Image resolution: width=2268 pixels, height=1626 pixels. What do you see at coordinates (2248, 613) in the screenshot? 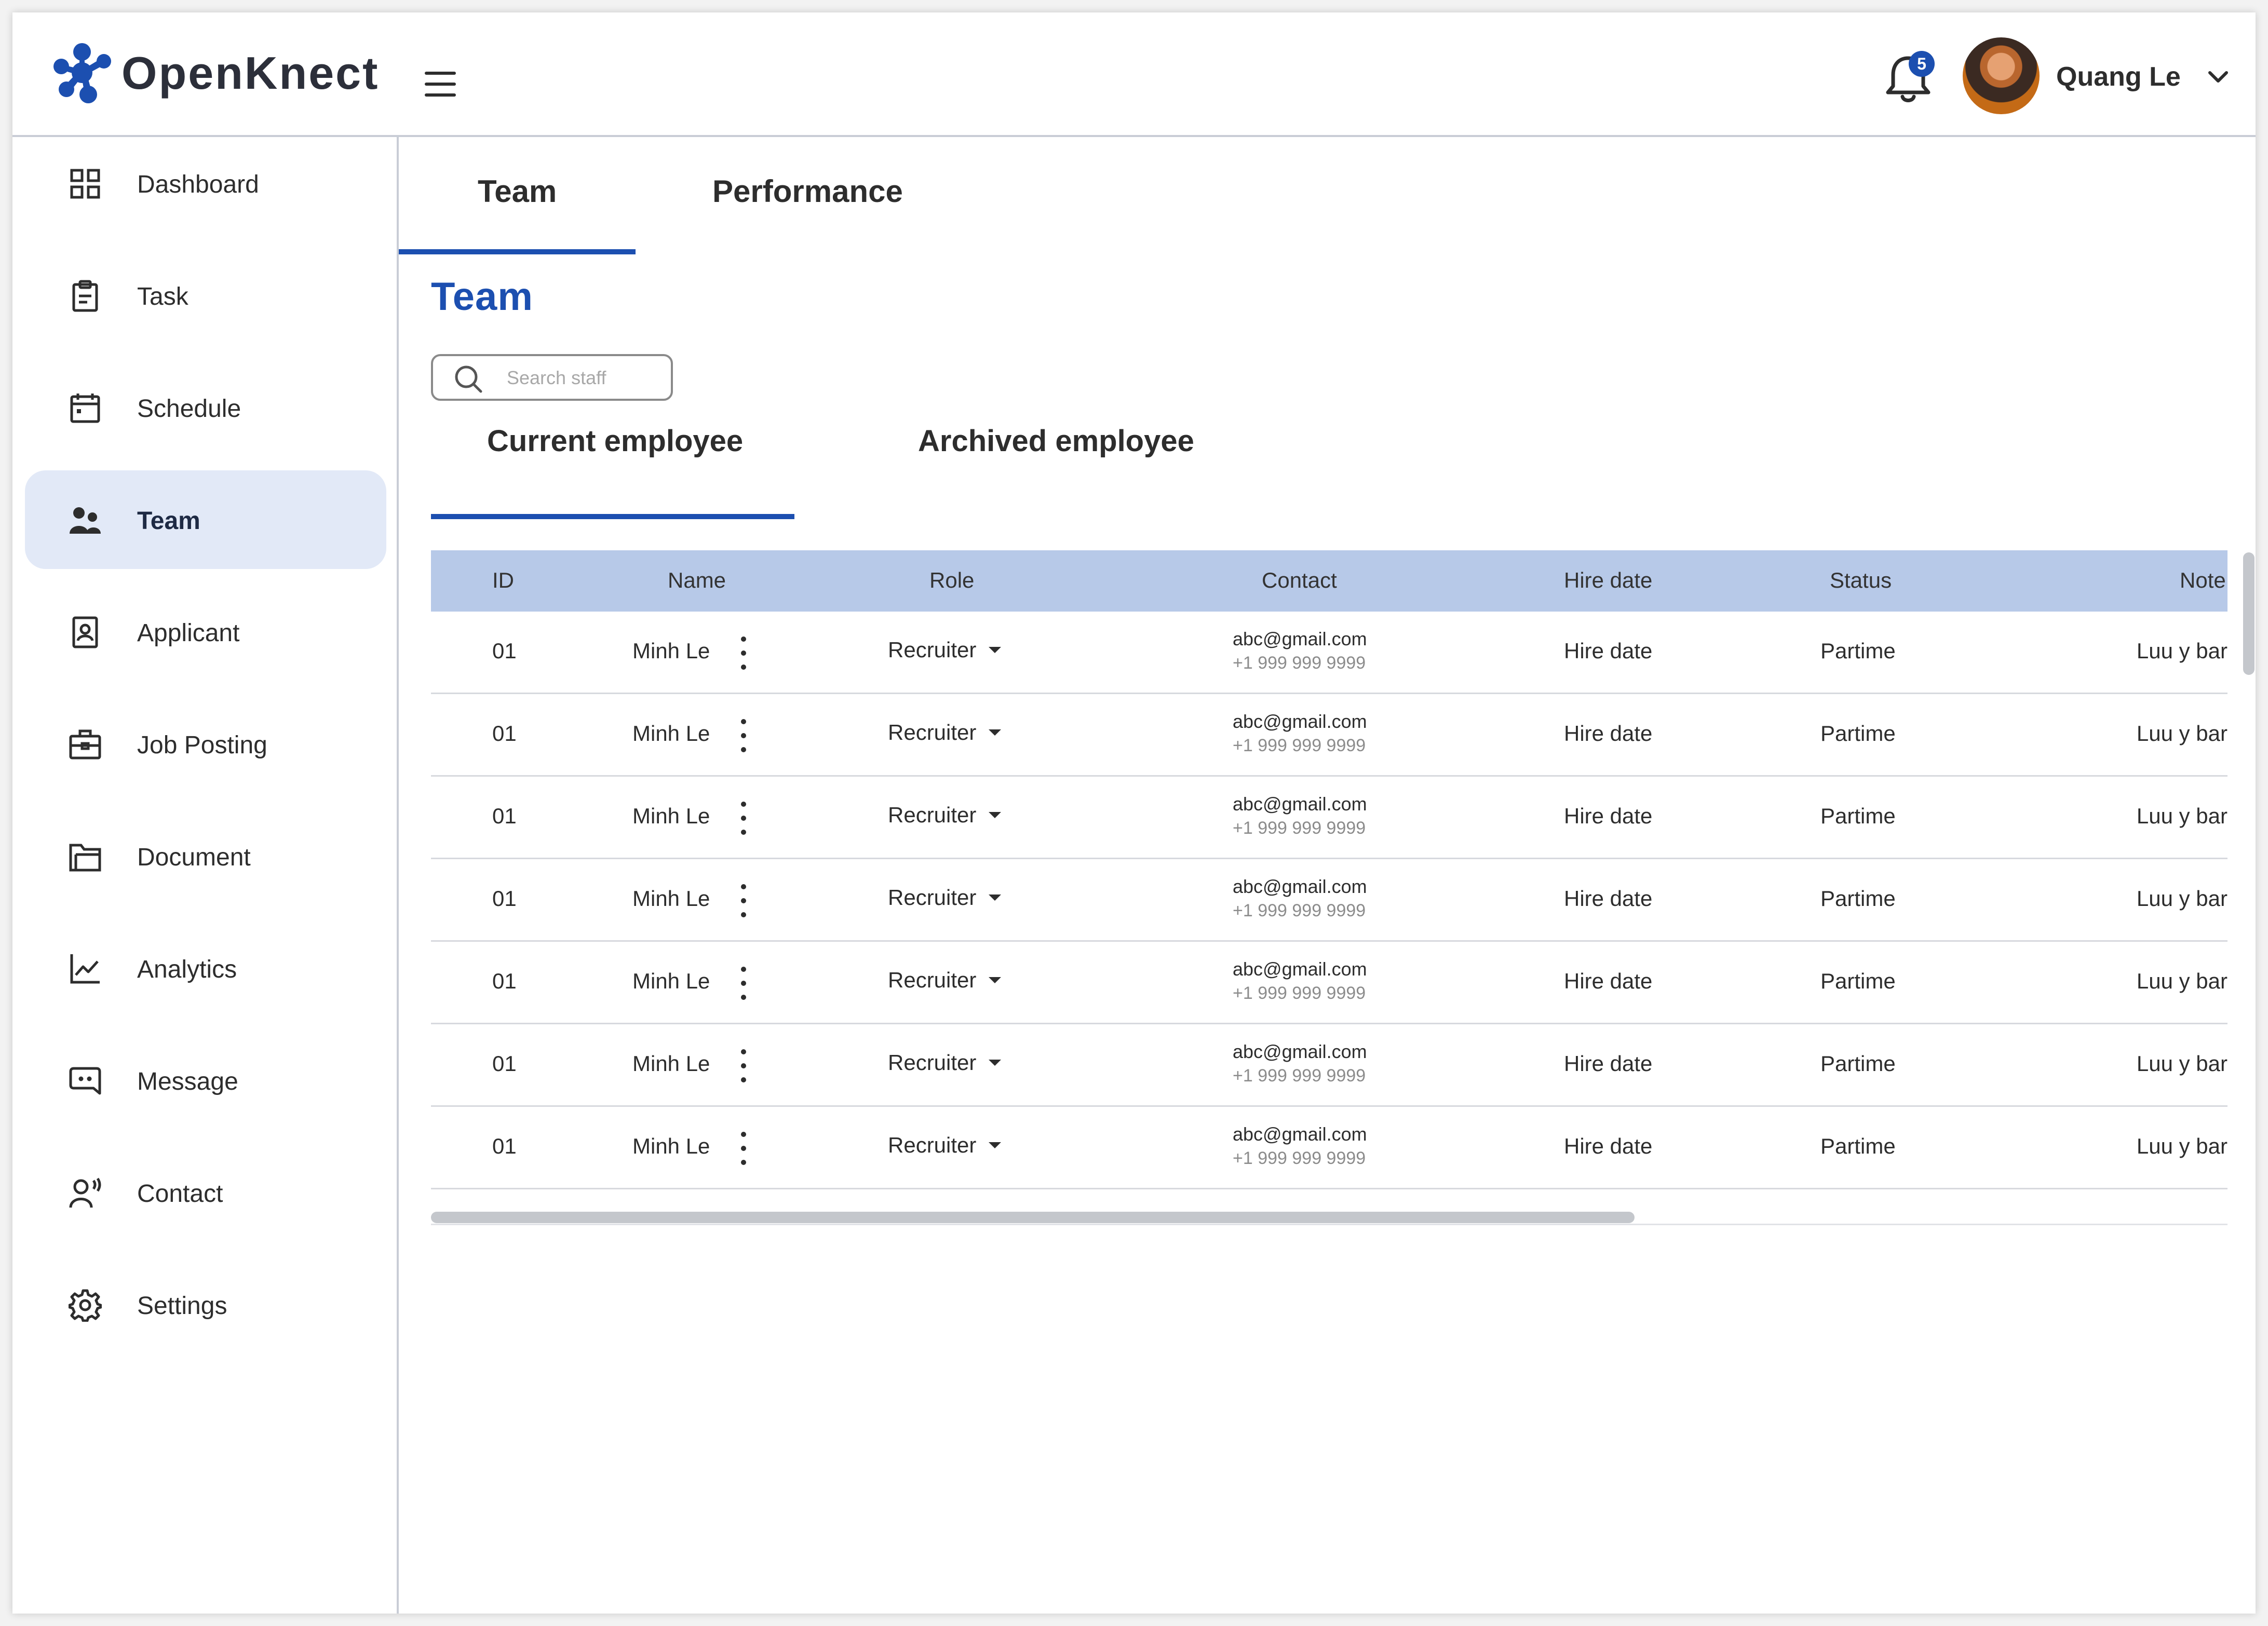
I see `vertical-scrollbar-thumb` at bounding box center [2248, 613].